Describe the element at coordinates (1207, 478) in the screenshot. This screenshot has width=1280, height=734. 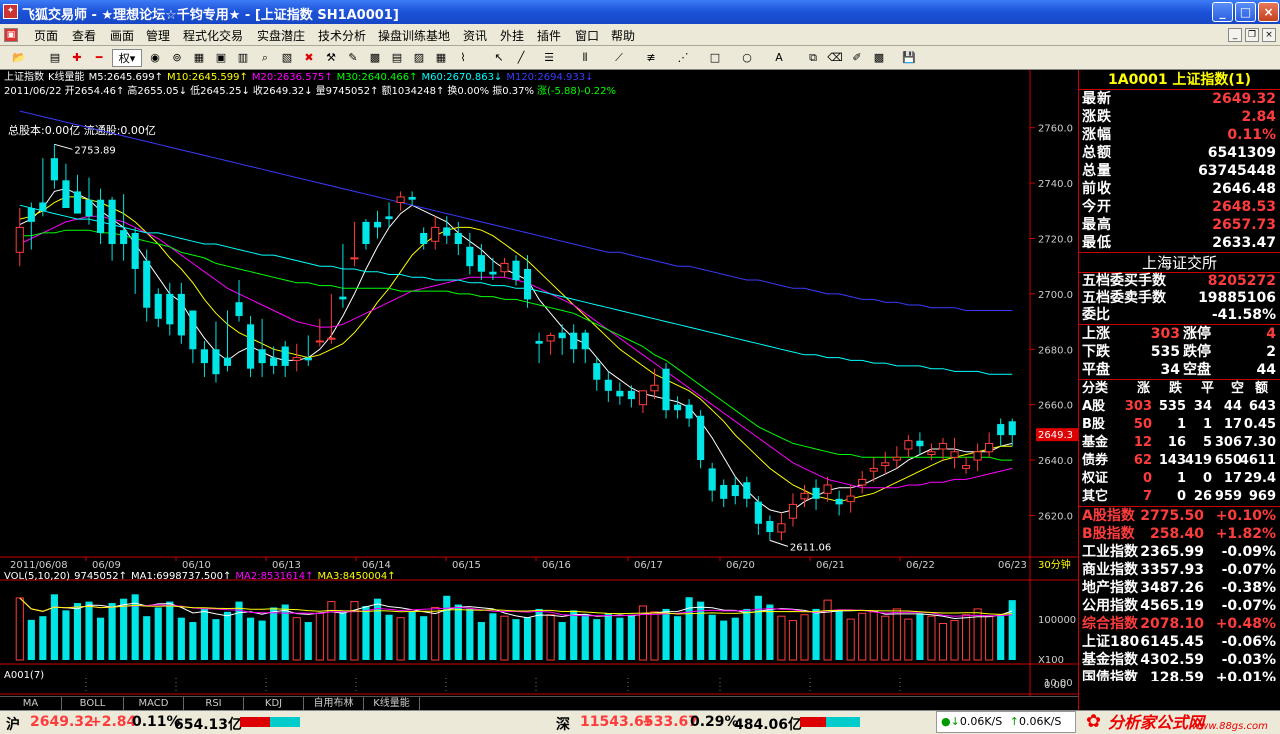
I see `market-table-cell: 0` at that location.